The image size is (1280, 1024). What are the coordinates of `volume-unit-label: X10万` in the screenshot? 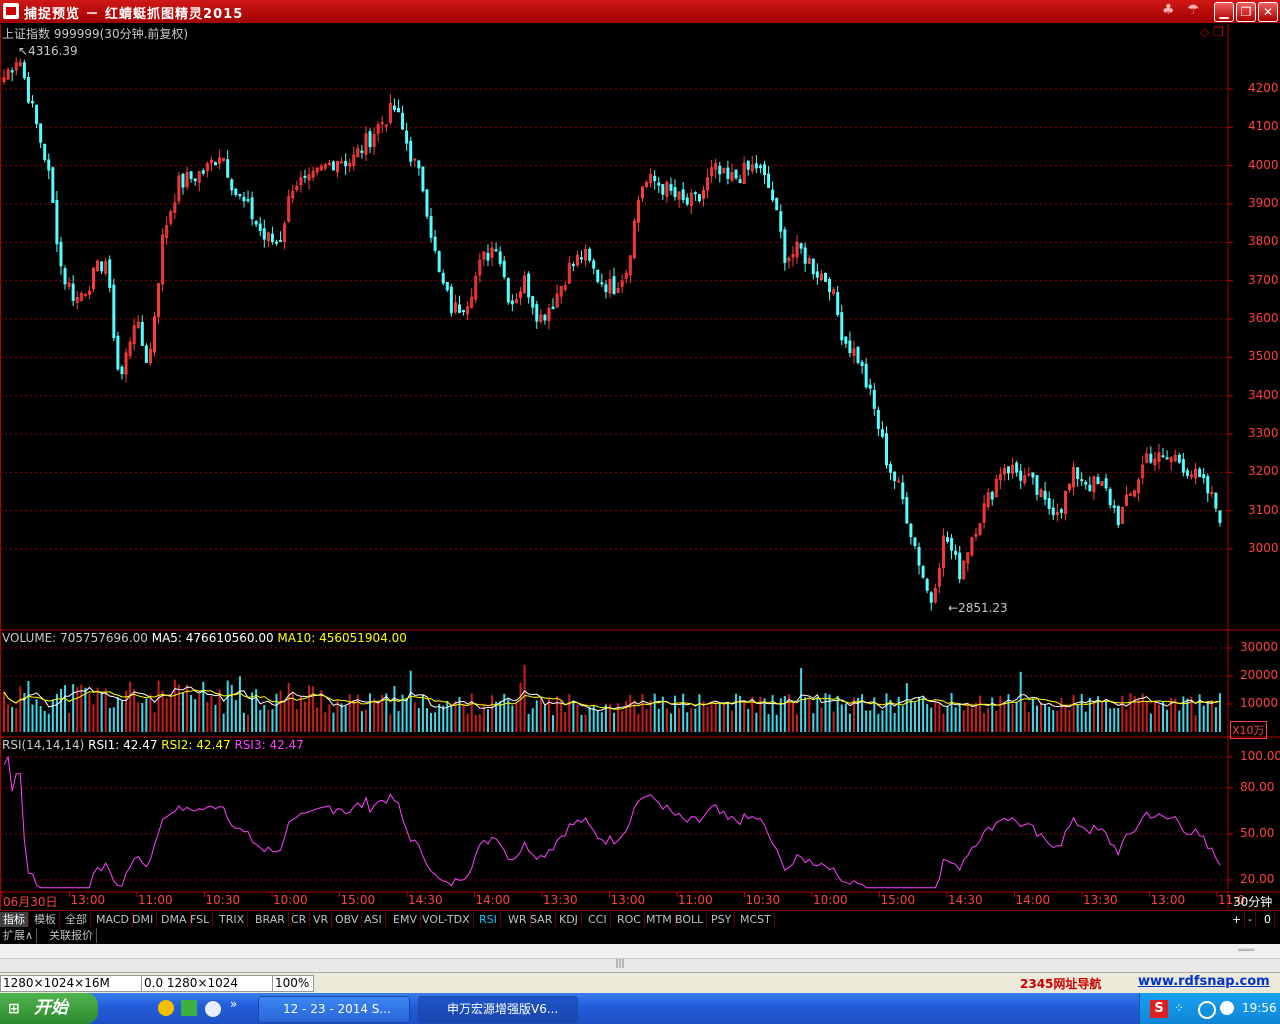 It's located at (1248, 730).